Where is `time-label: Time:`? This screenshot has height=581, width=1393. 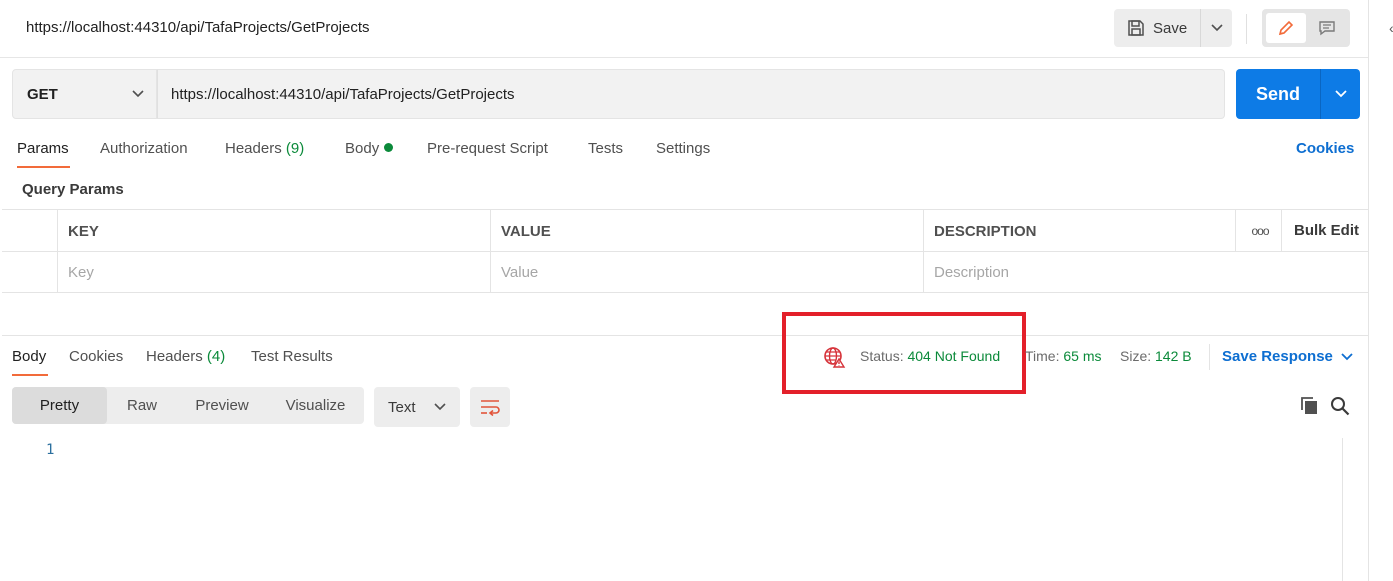
time-label: Time: is located at coordinates (1042, 356).